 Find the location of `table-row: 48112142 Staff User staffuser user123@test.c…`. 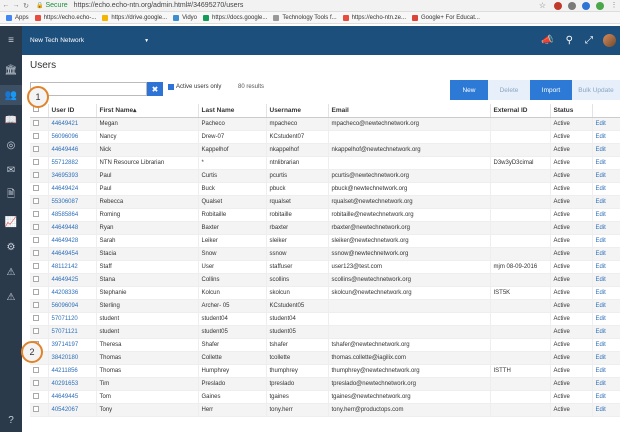

table-row: 48112142 Staff User staffuser user123@test.c… is located at coordinates (325, 267).